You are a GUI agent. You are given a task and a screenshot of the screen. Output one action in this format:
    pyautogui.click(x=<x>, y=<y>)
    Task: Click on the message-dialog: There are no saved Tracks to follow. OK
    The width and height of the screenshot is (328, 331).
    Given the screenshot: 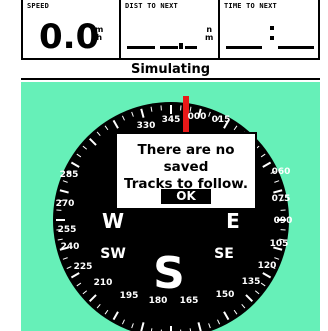 What is the action you would take?
    pyautogui.click(x=186, y=171)
    